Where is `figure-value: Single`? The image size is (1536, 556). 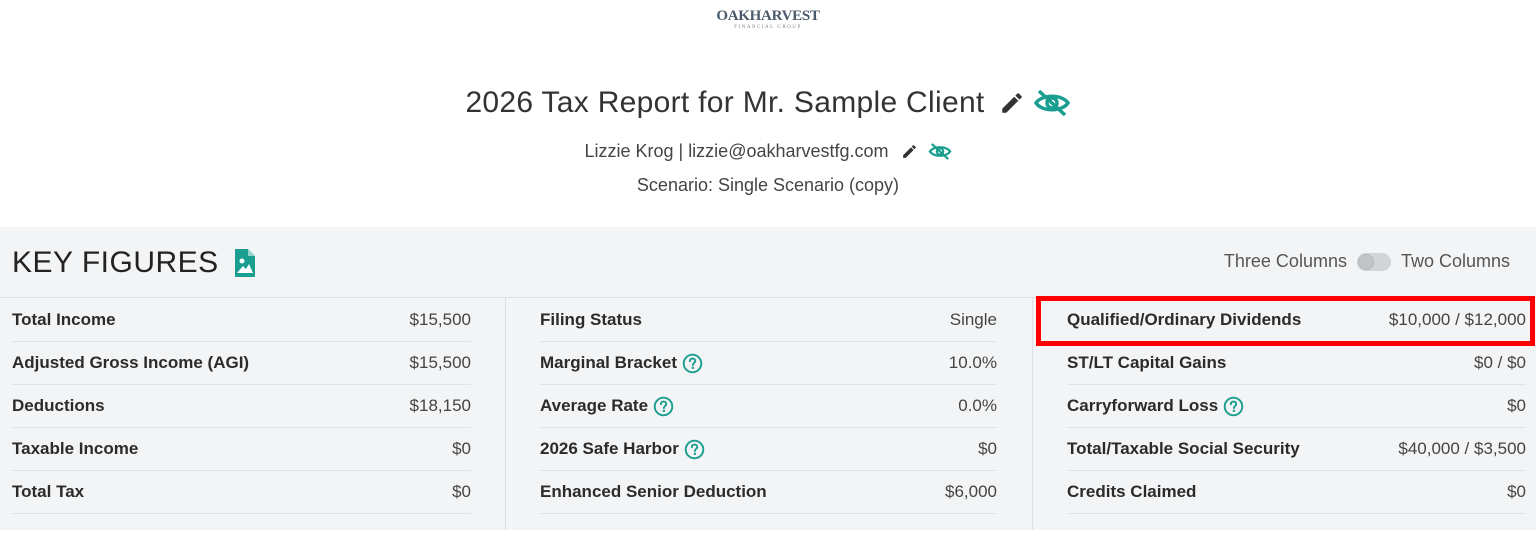
figure-value: Single is located at coordinates (973, 319).